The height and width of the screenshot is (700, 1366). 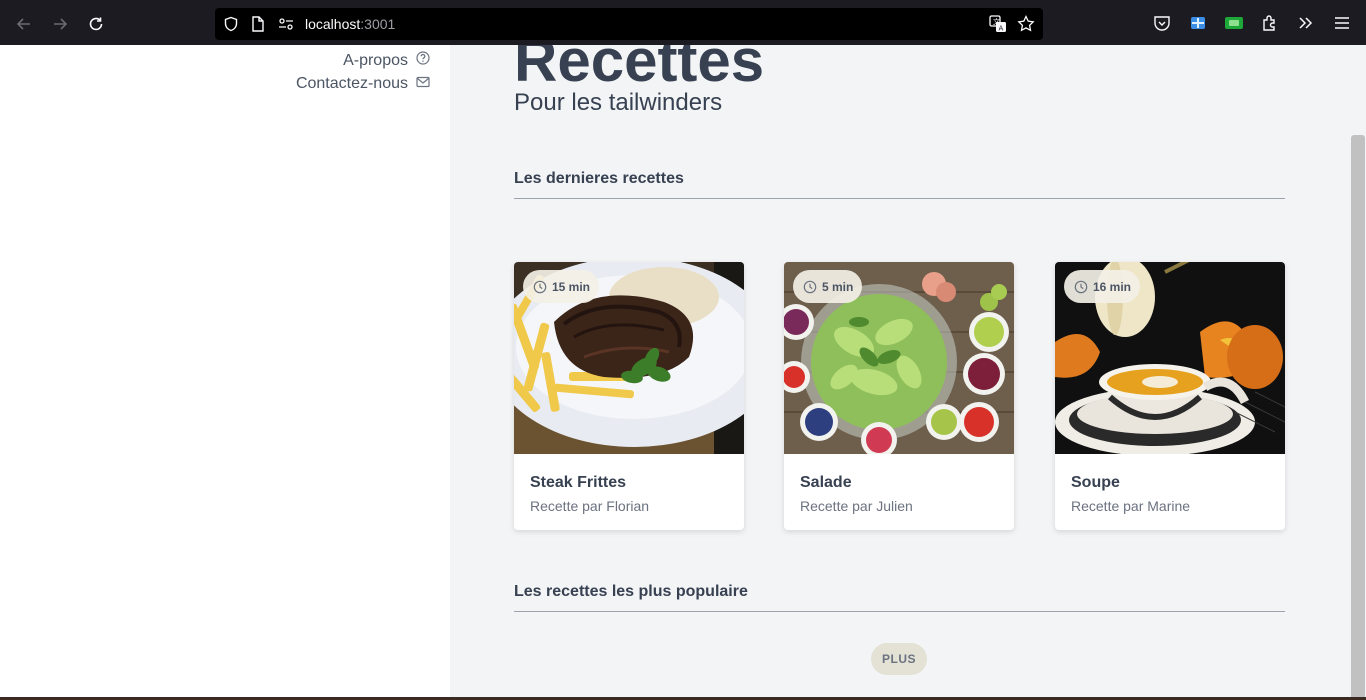 What do you see at coordinates (24, 24) in the screenshot?
I see `back-arrow-icon` at bounding box center [24, 24].